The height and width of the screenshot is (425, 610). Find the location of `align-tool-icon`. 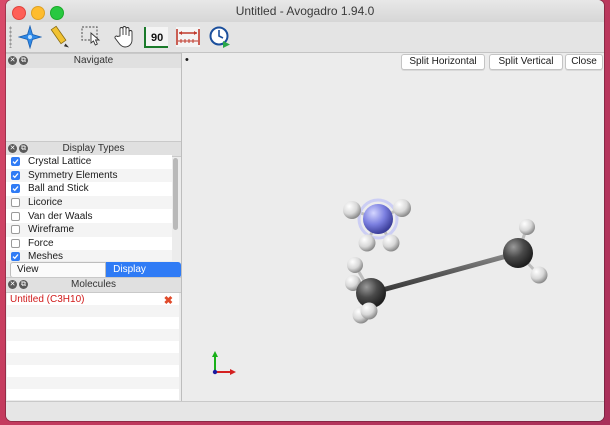

align-tool-icon is located at coordinates (188, 37).